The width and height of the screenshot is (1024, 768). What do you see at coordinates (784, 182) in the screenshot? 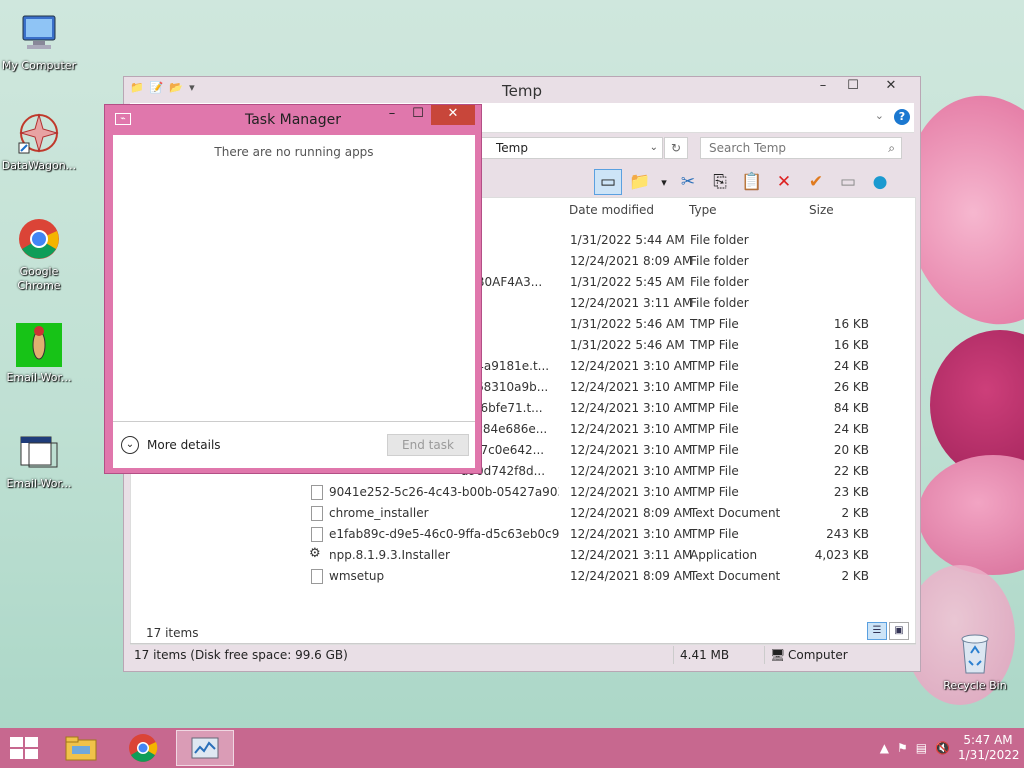
I see `delete-button: ✕` at bounding box center [784, 182].